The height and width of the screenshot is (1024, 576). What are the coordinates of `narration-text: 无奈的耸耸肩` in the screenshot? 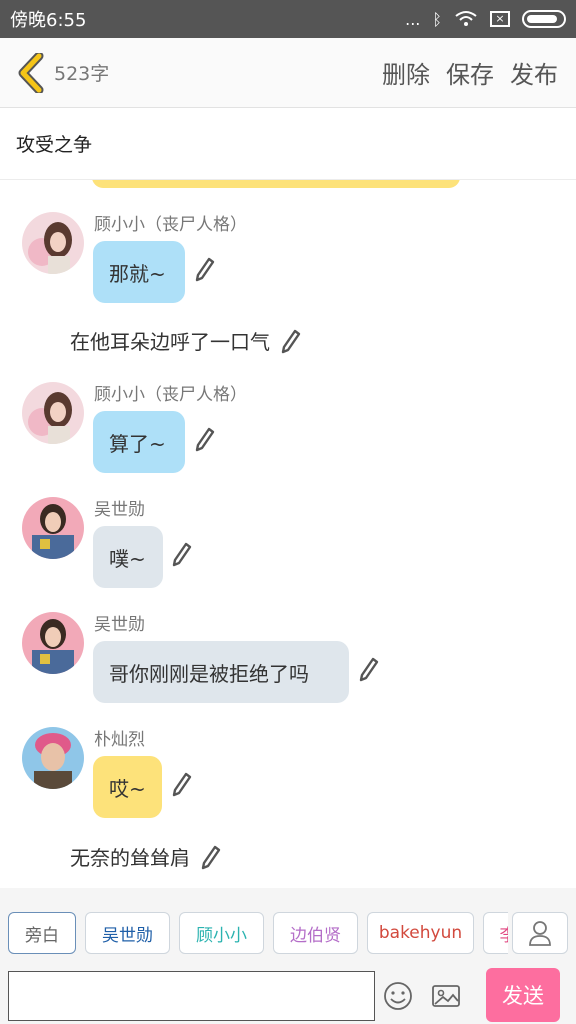 It's located at (130, 858).